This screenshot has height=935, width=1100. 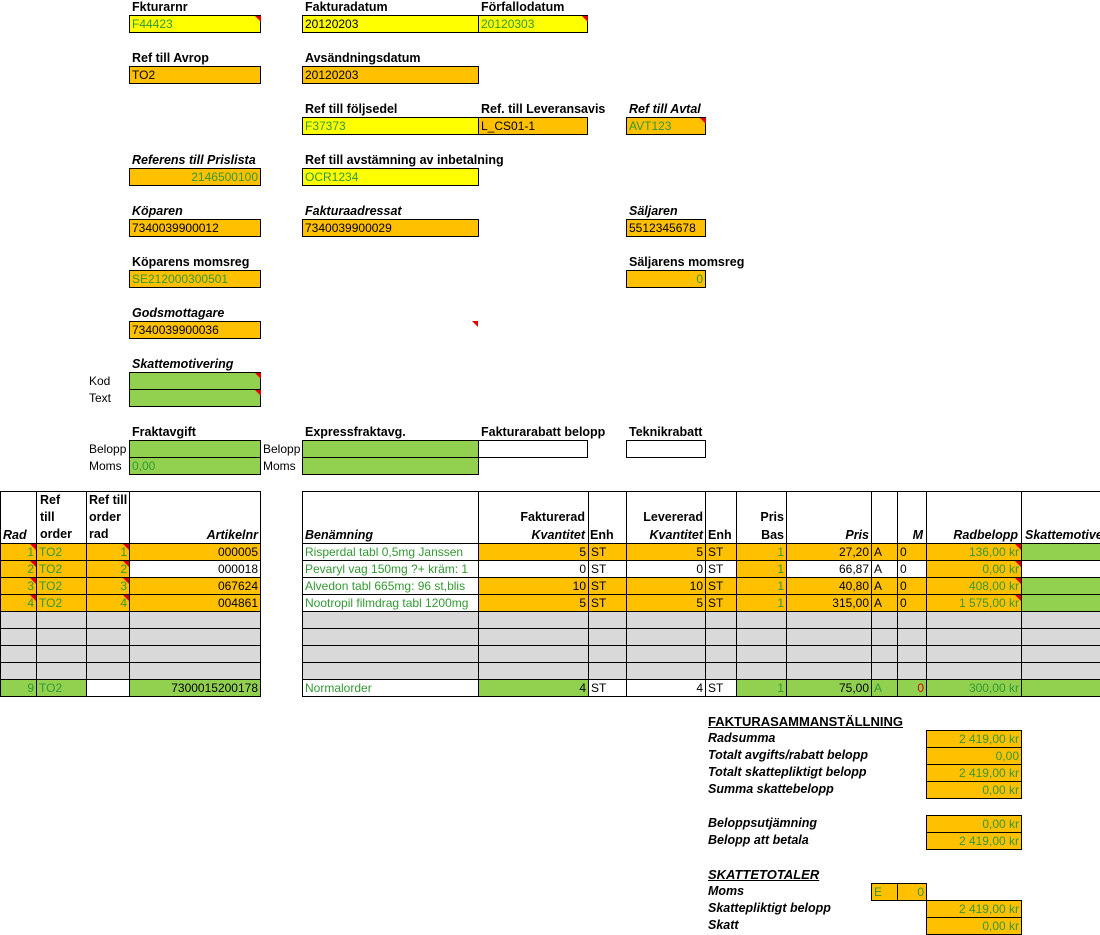 What do you see at coordinates (533, 449) in the screenshot?
I see `fakturarabatt-field` at bounding box center [533, 449].